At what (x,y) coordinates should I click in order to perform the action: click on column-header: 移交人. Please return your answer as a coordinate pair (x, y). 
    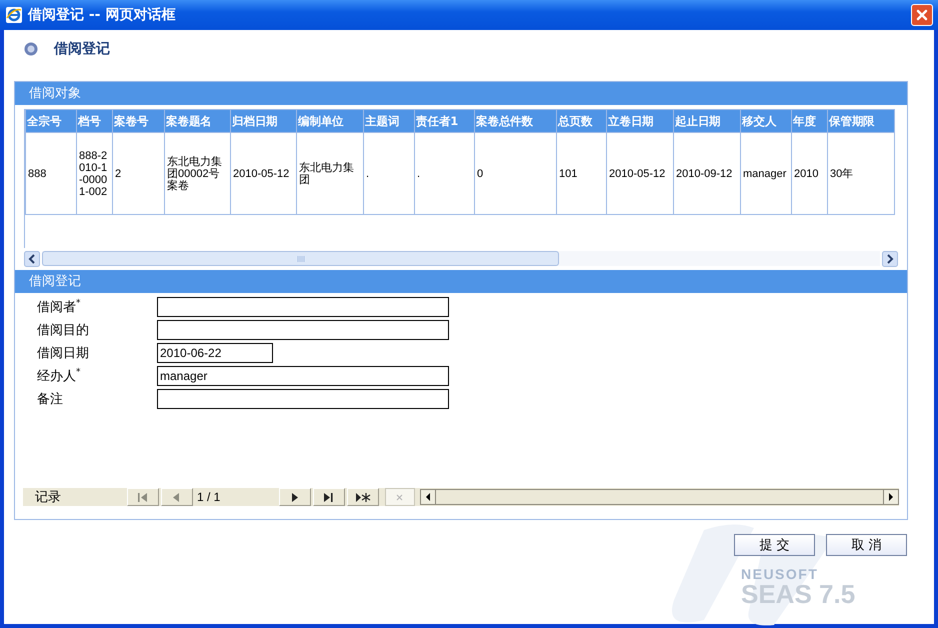
    Looking at the image, I should click on (766, 121).